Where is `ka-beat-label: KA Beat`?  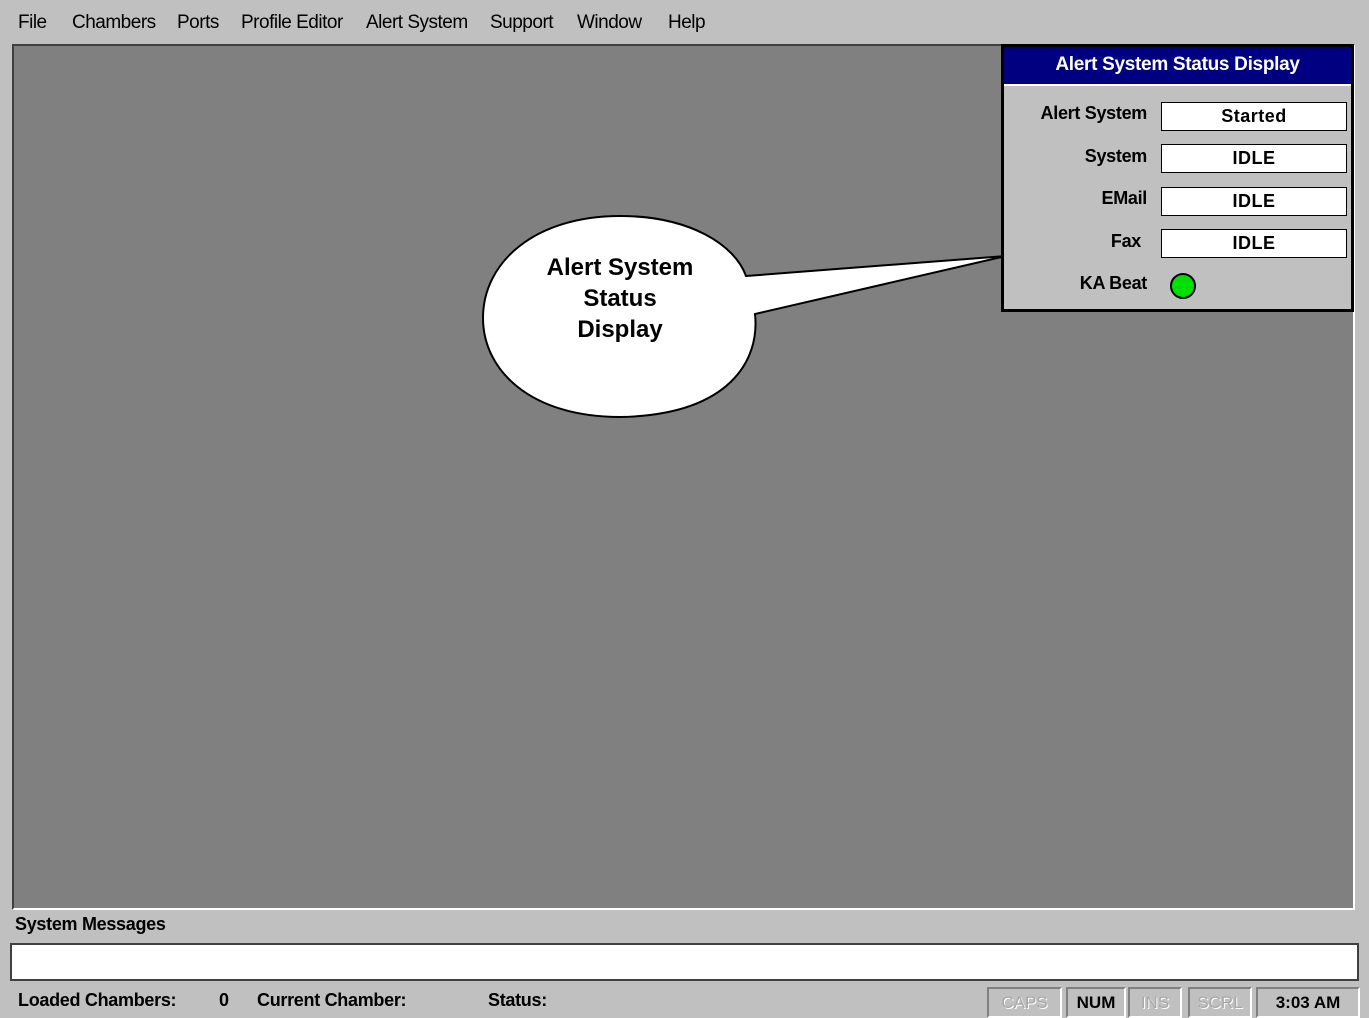
ka-beat-label: KA Beat is located at coordinates (1113, 283).